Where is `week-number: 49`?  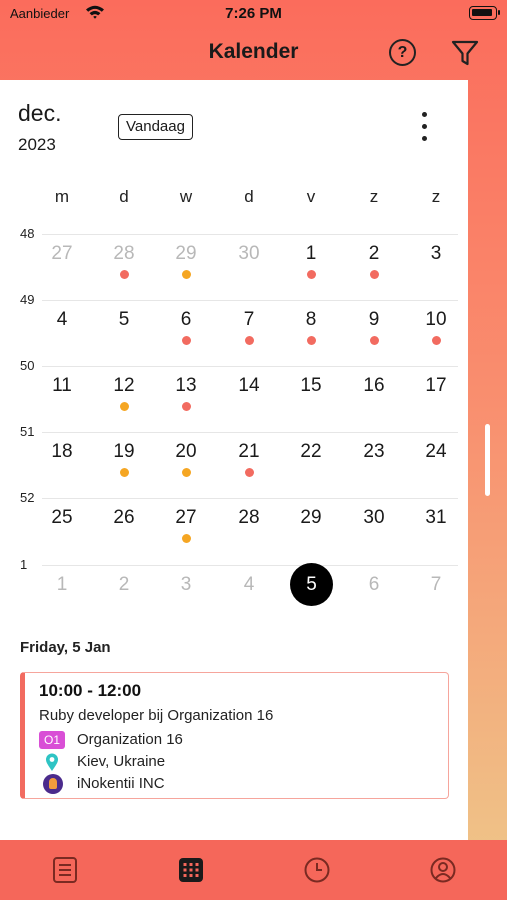 week-number: 49 is located at coordinates (27, 299).